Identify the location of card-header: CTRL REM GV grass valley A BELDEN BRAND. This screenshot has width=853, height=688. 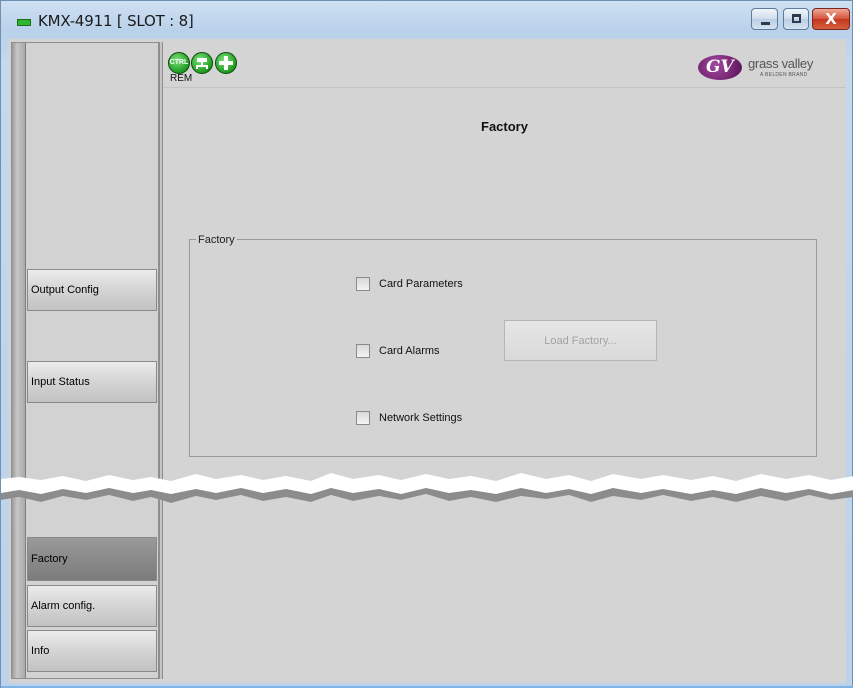
(504, 65).